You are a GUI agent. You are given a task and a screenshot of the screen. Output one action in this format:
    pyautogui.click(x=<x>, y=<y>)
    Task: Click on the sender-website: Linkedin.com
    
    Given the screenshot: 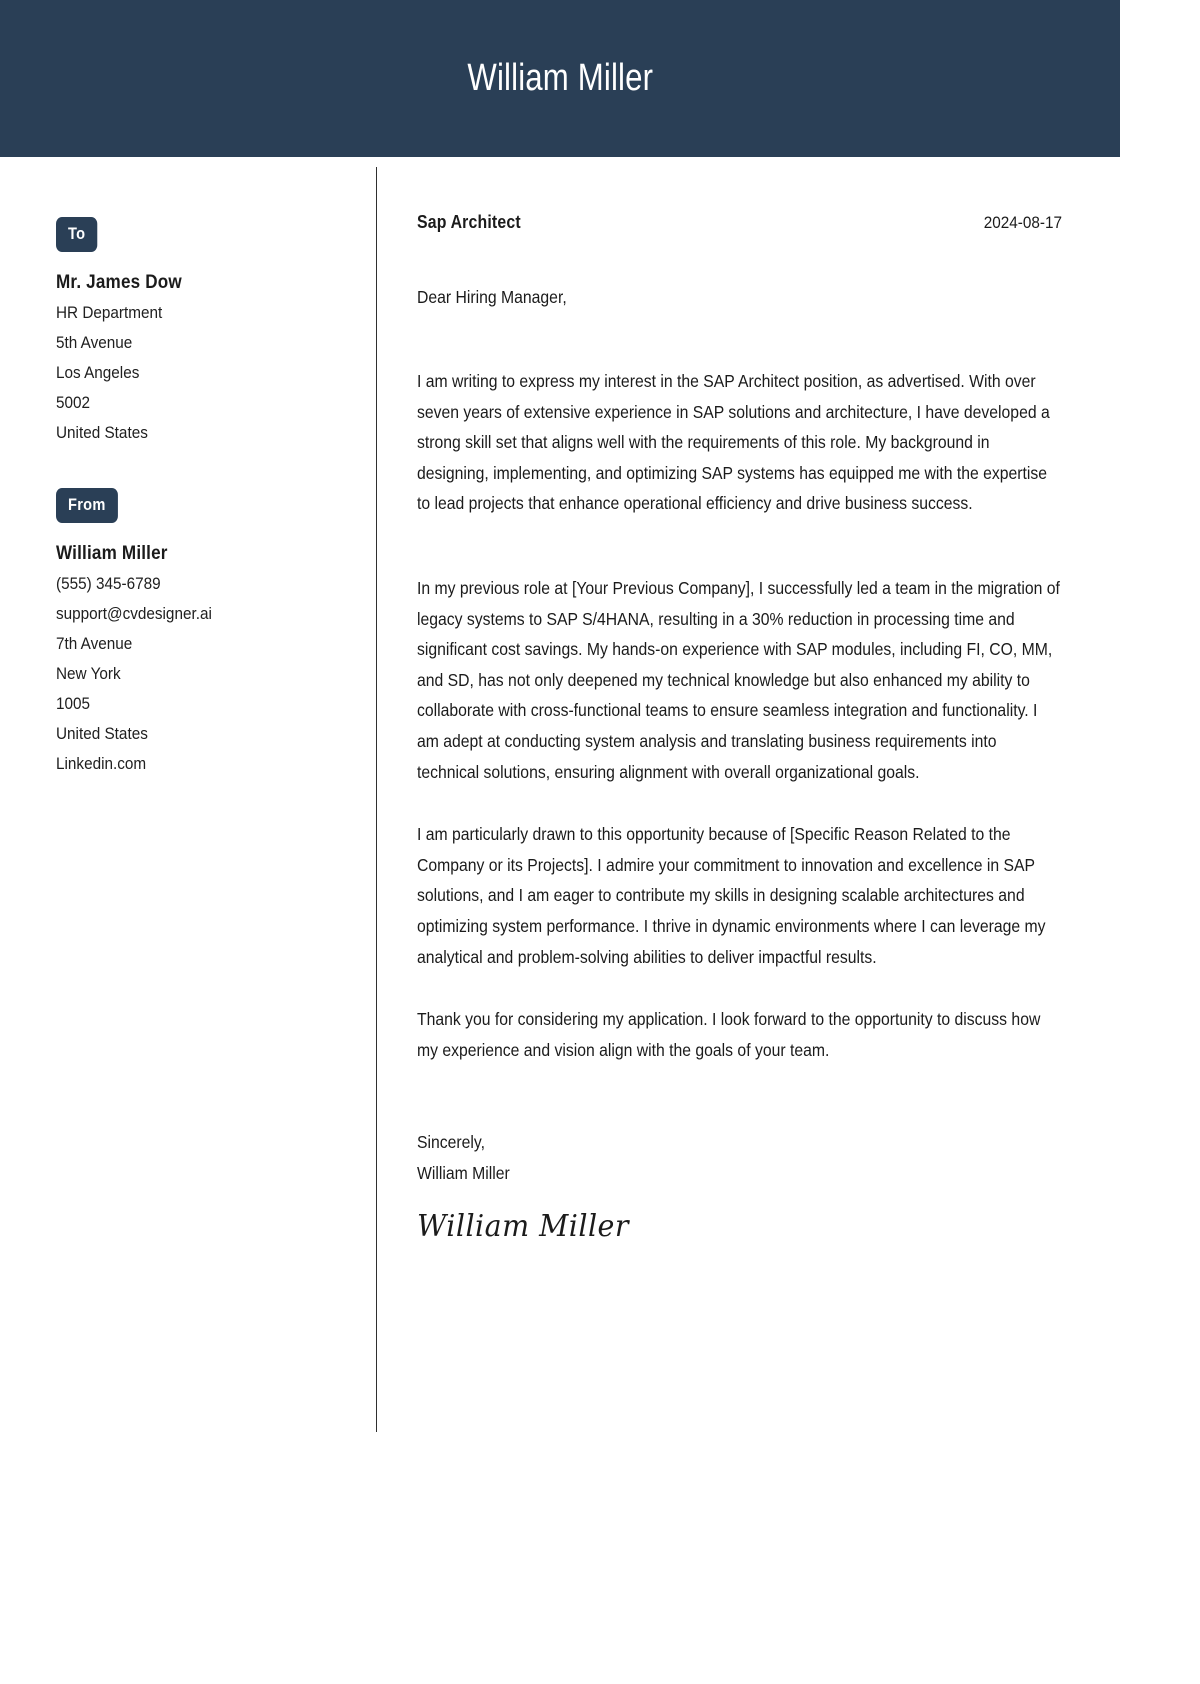 What is the action you would take?
    pyautogui.click(x=101, y=763)
    